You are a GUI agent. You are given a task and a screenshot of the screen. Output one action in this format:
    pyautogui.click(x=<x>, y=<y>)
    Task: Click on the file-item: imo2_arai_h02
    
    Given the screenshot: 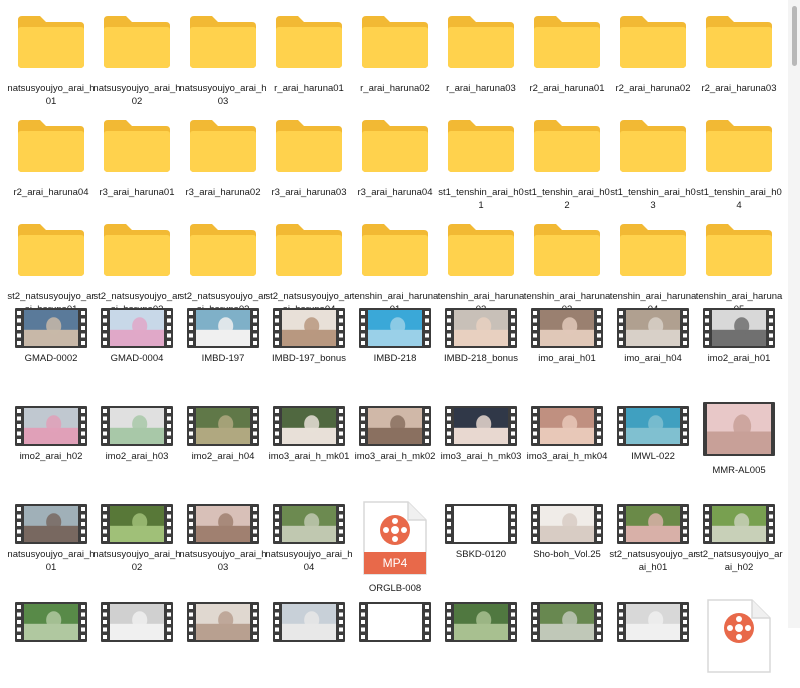 What is the action you would take?
    pyautogui.click(x=51, y=447)
    